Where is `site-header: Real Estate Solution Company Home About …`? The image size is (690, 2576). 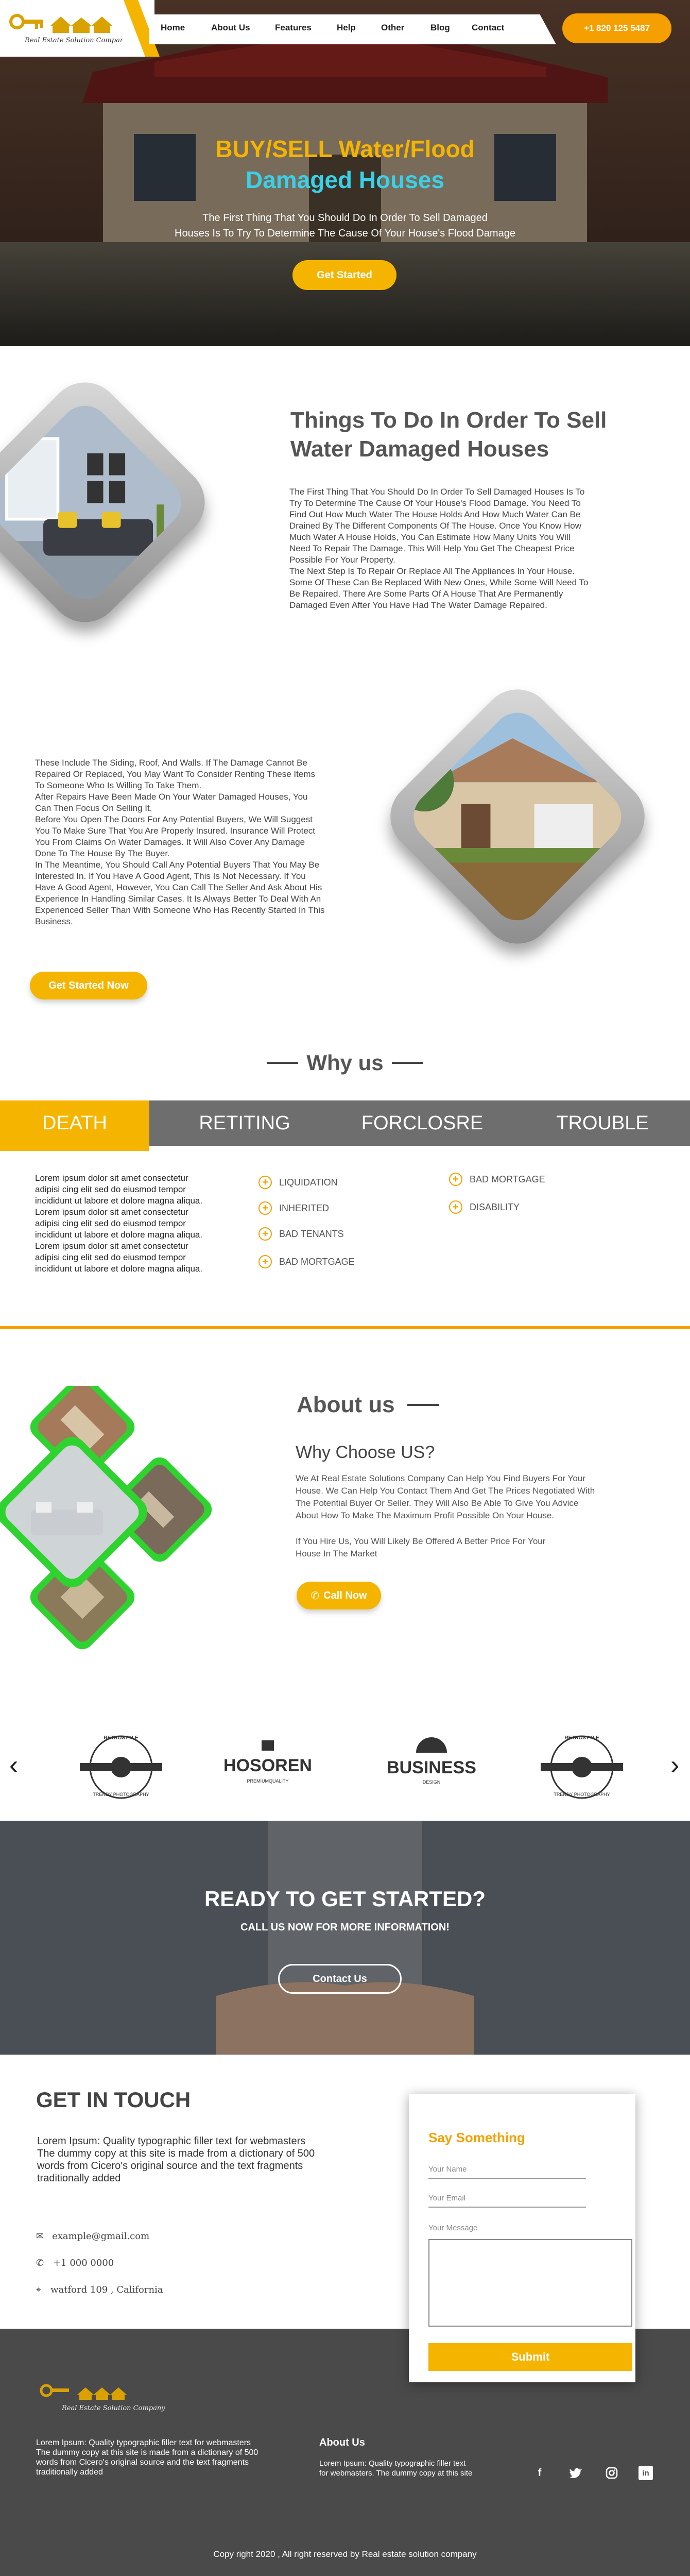 site-header: Real Estate Solution Company Home About … is located at coordinates (345, 28).